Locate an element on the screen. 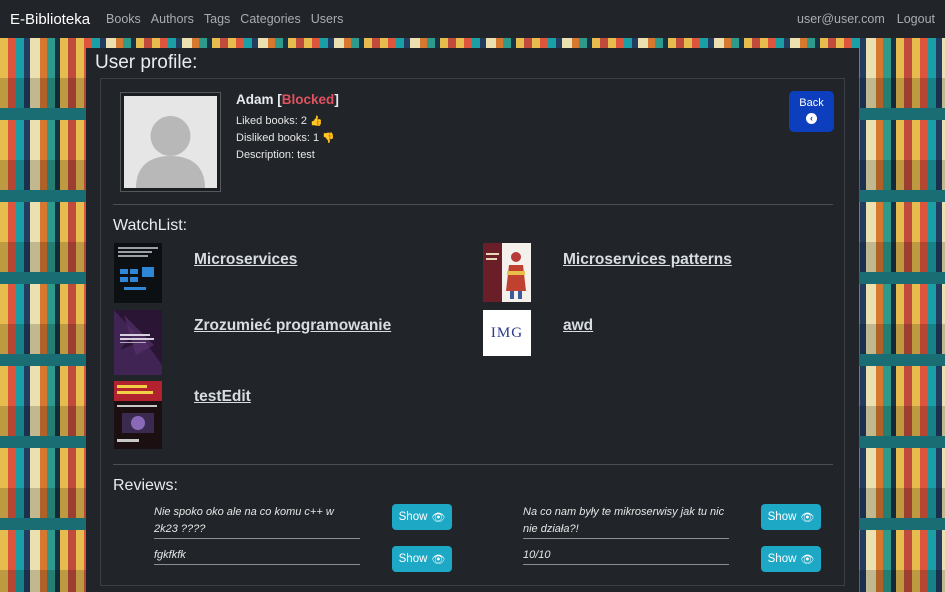  nav-tags: Tags is located at coordinates (217, 19).